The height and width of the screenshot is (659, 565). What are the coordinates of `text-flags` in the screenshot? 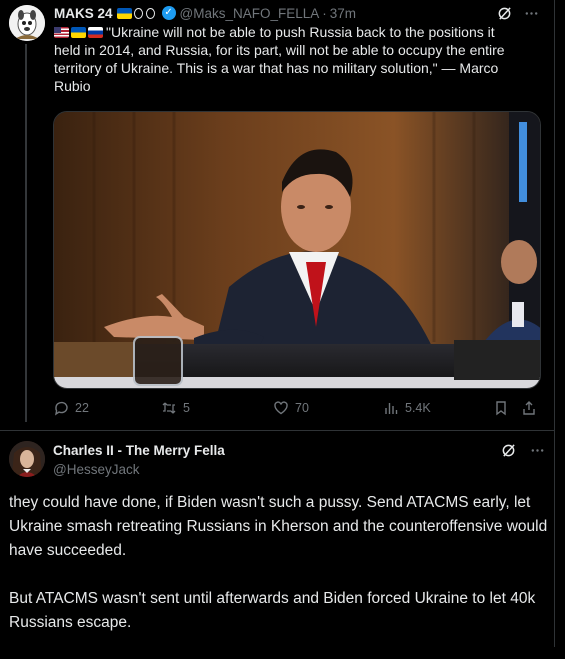 It's located at (78, 32).